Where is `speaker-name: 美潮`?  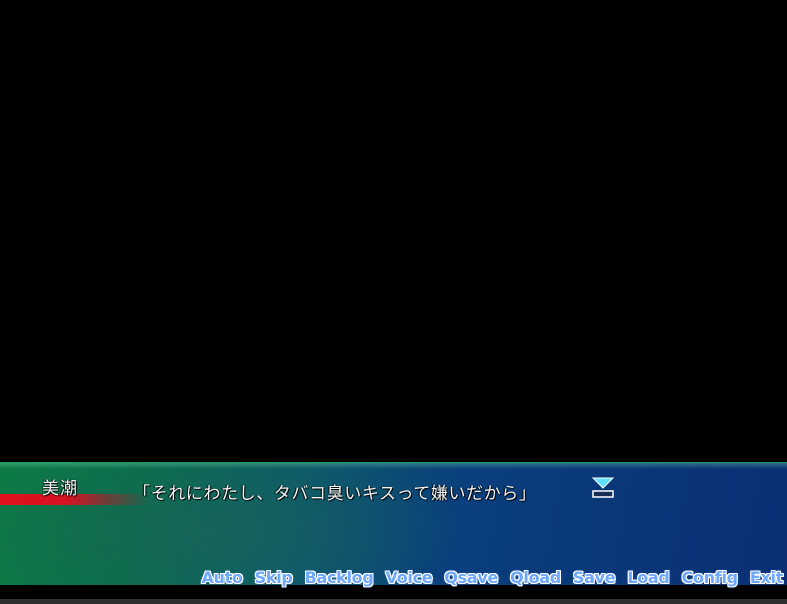 speaker-name: 美潮 is located at coordinates (60, 489).